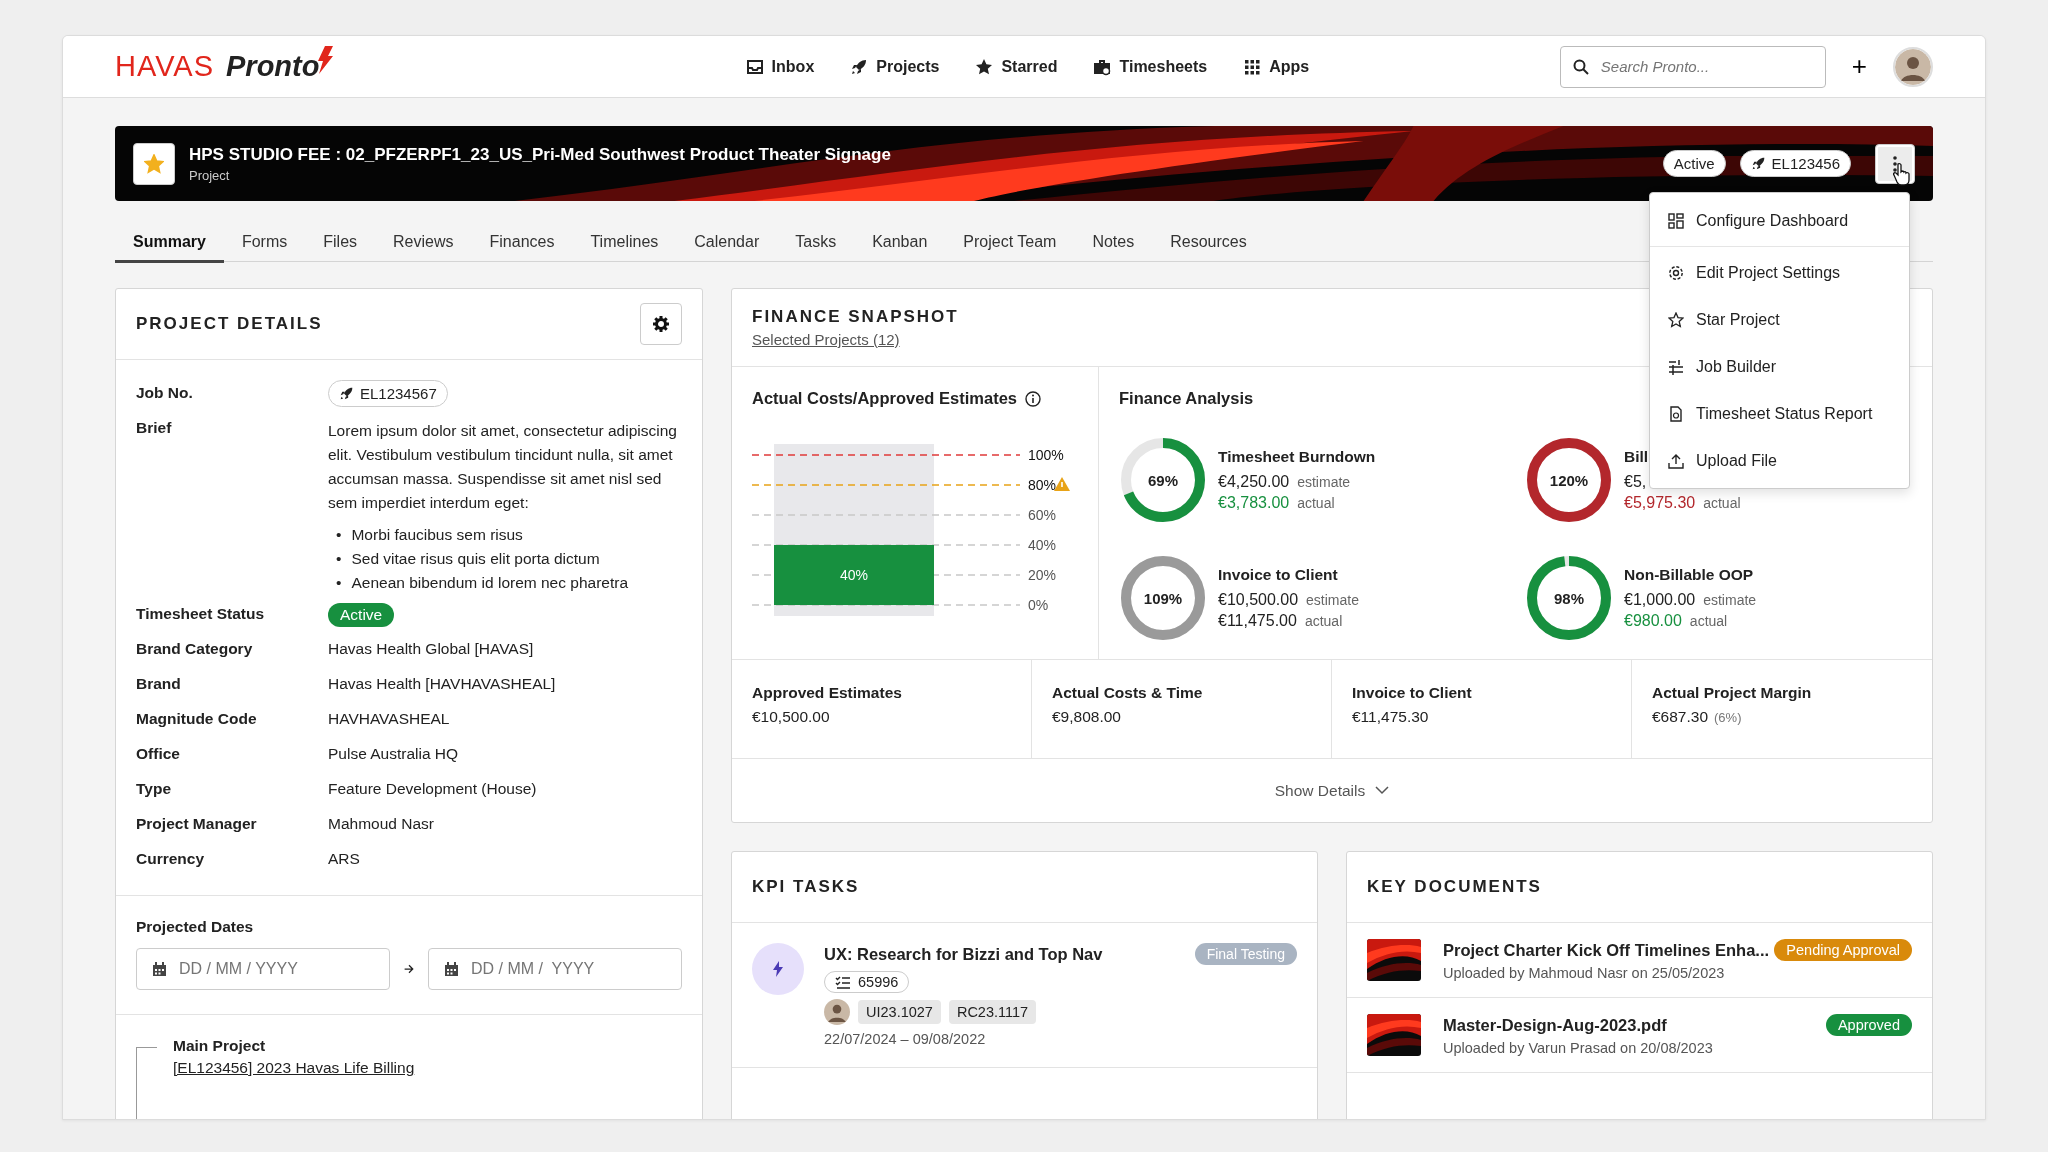 Image resolution: width=2048 pixels, height=1152 pixels. What do you see at coordinates (1779, 366) in the screenshot?
I see `menu-item: Job Builder` at bounding box center [1779, 366].